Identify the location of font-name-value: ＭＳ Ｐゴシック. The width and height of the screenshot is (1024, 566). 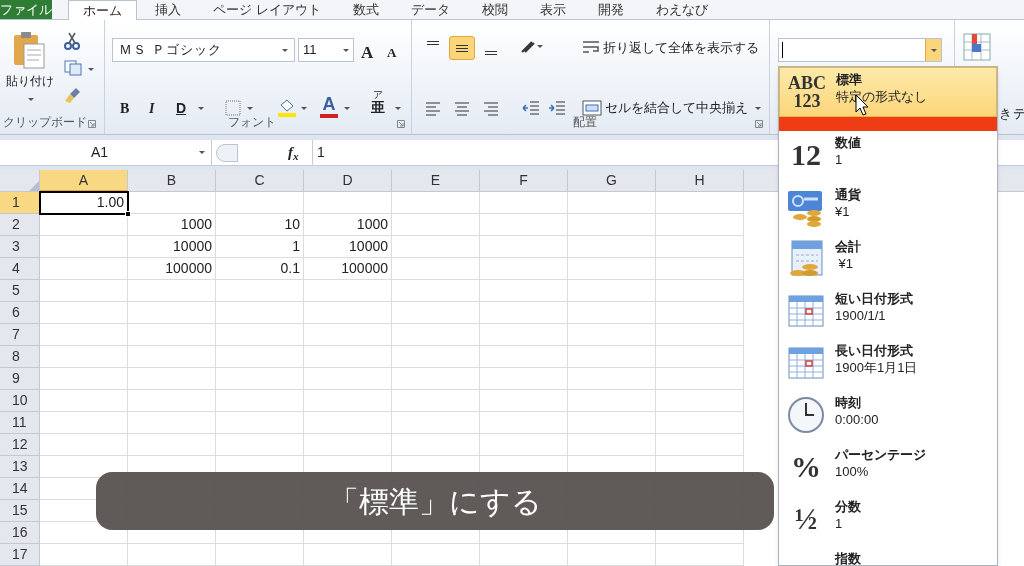
(170, 50).